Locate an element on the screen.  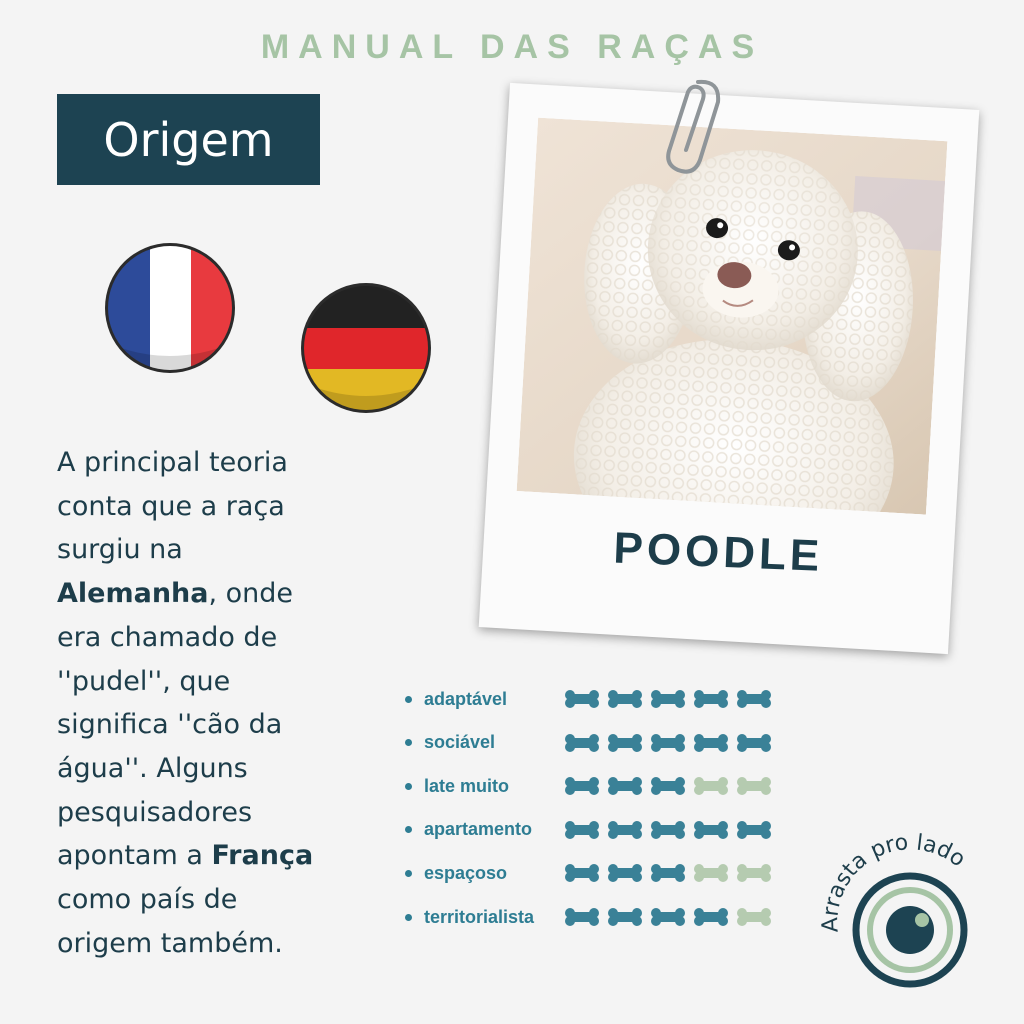
trait-label: espaçoso is located at coordinates (466, 872).